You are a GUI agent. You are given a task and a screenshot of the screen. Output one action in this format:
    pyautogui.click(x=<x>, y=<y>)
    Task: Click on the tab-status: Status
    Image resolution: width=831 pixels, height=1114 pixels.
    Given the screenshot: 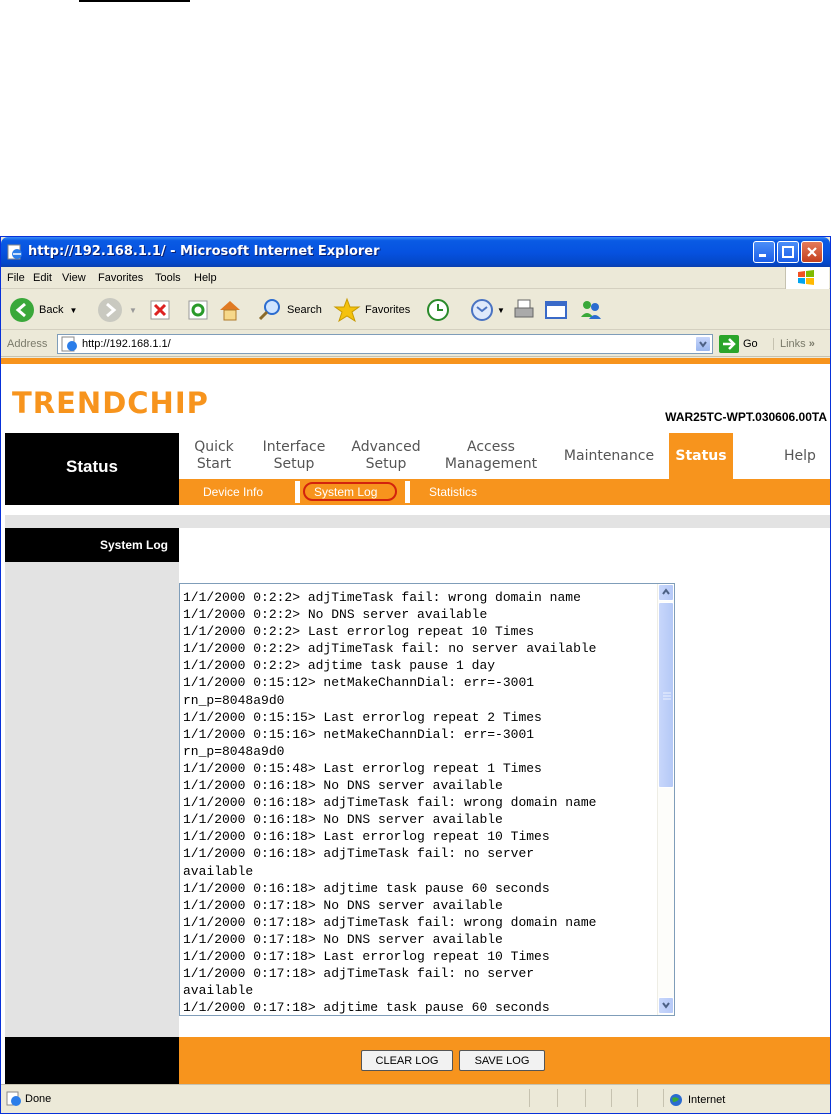 What is the action you would take?
    pyautogui.click(x=701, y=456)
    